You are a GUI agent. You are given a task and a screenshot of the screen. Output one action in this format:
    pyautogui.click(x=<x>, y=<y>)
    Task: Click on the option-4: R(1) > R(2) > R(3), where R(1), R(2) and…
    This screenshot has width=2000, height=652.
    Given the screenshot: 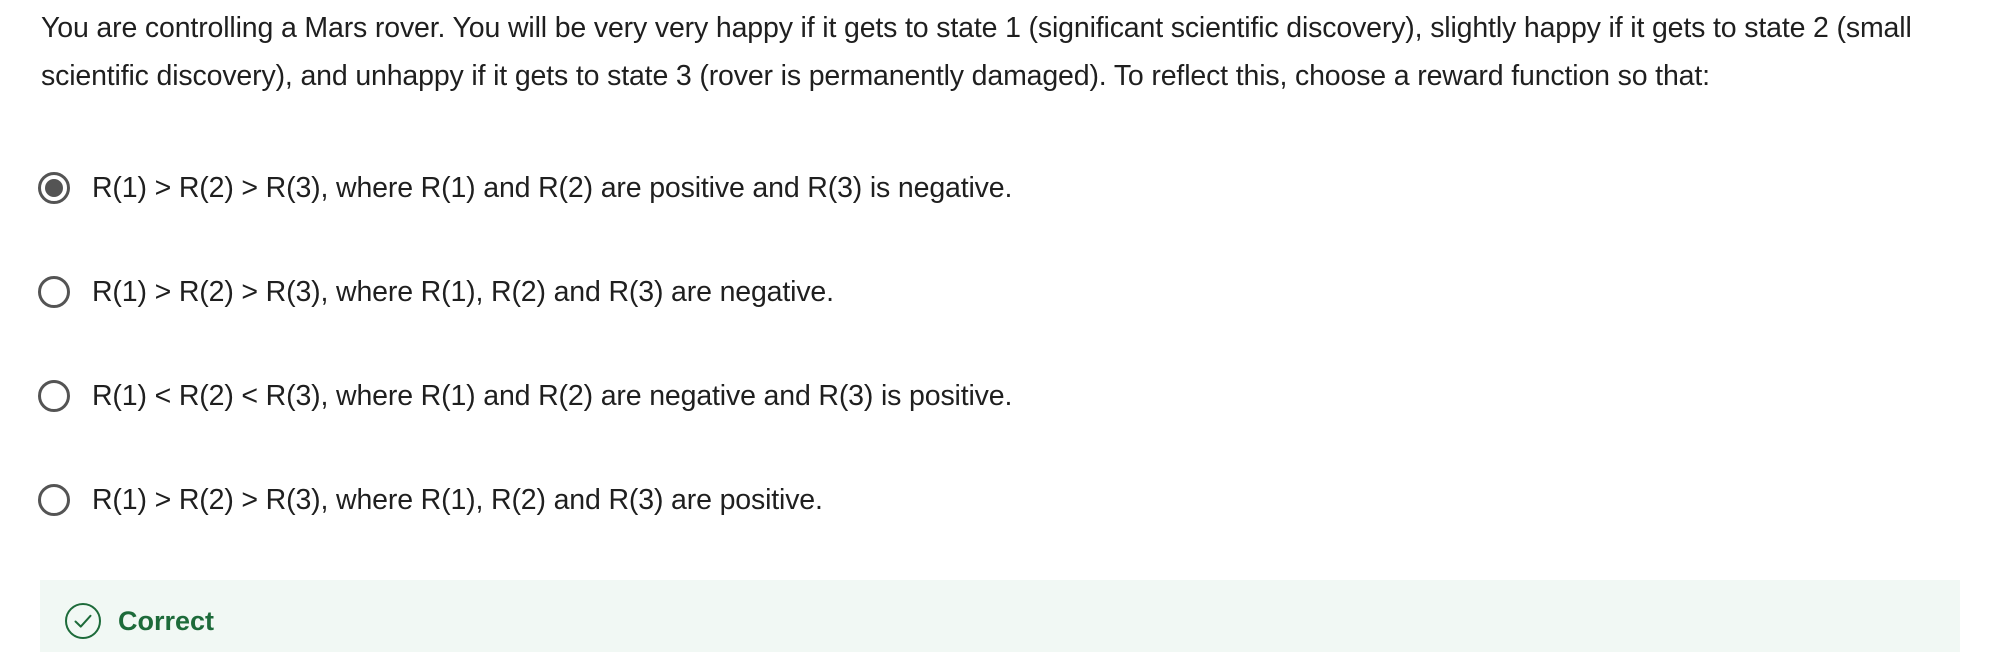 What is the action you would take?
    pyautogui.click(x=430, y=500)
    